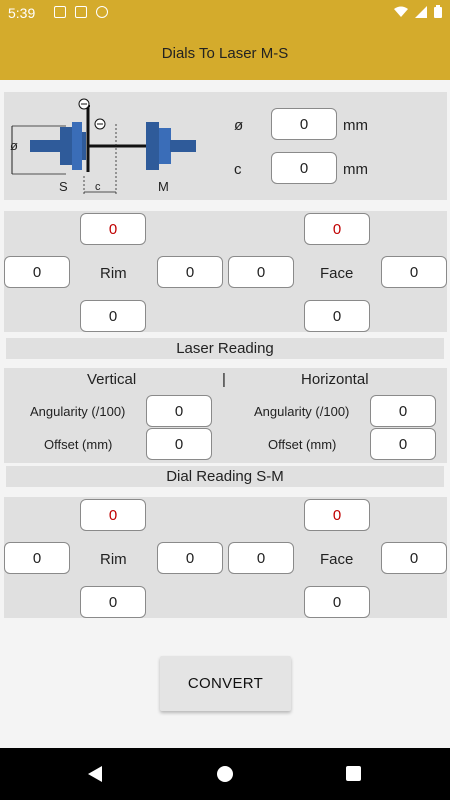  What do you see at coordinates (337, 559) in the screenshot?
I see `sm-face-label: Face` at bounding box center [337, 559].